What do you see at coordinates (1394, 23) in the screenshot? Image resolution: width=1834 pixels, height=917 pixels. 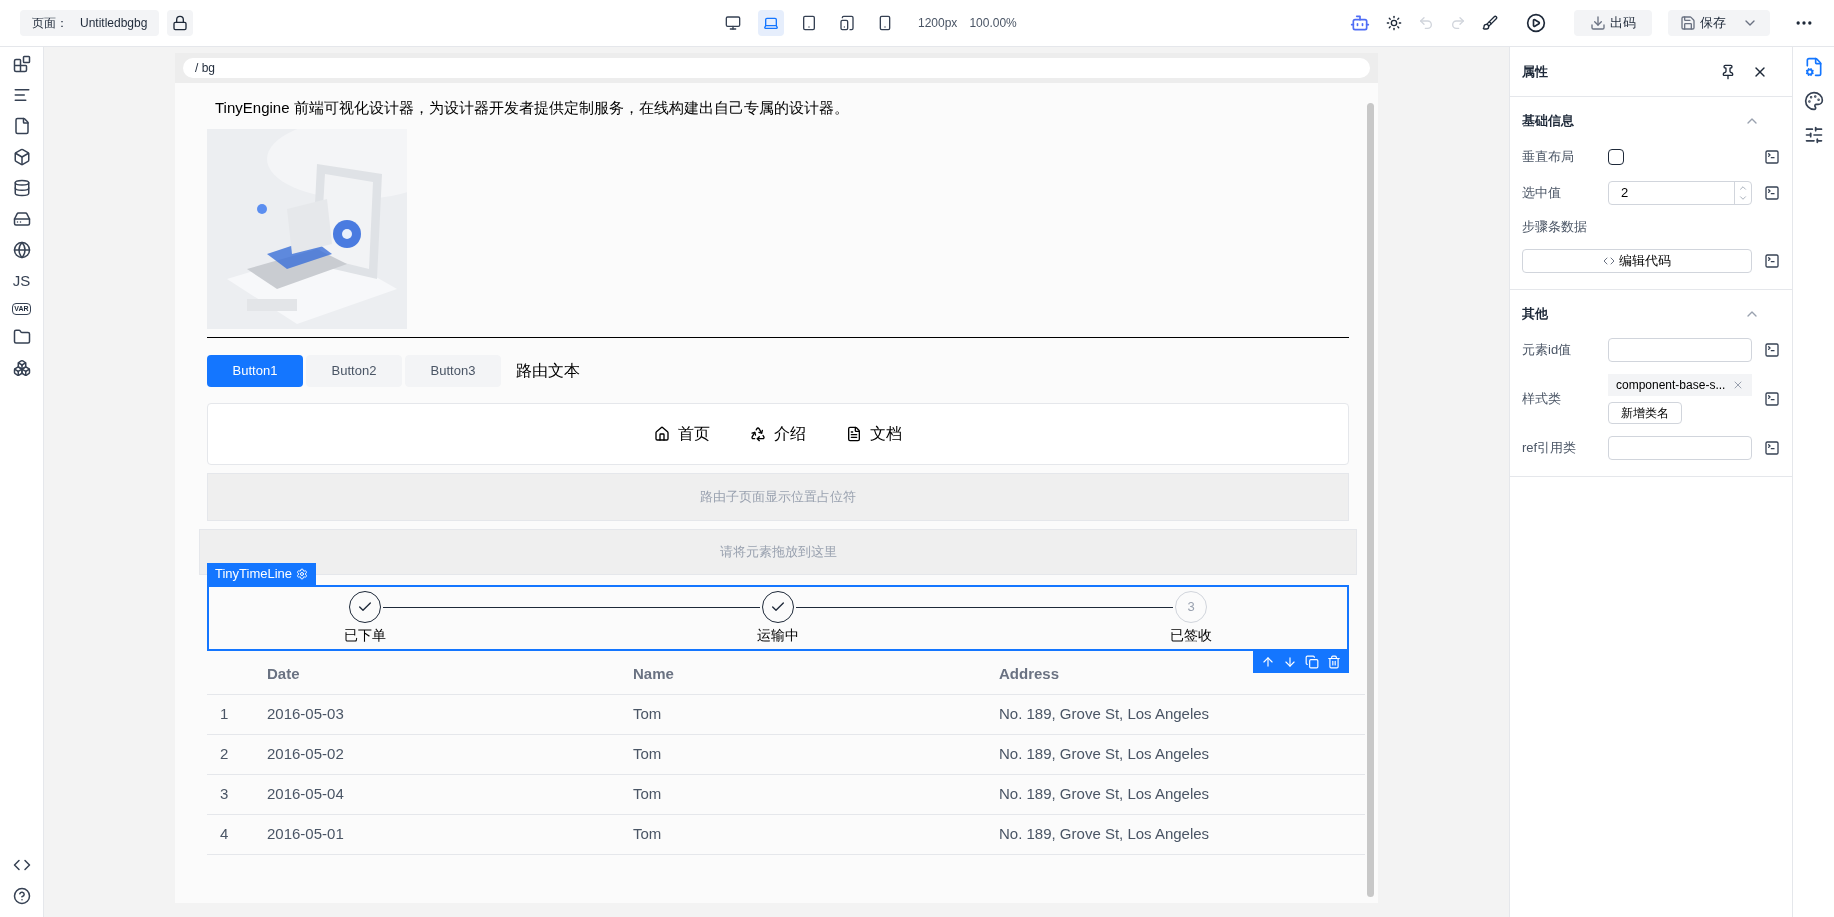 I see `theme-icon` at bounding box center [1394, 23].